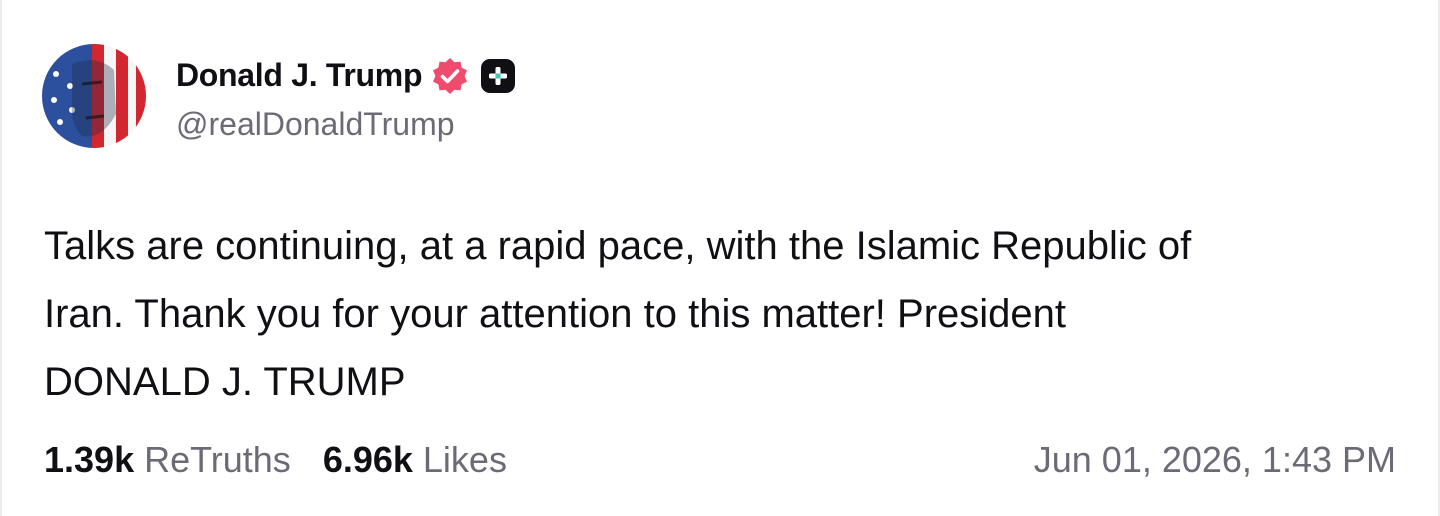 This screenshot has width=1440, height=516. Describe the element at coordinates (1215, 460) in the screenshot. I see `post-timestamp: Jun 01, 2026, 1:43 PM` at that location.